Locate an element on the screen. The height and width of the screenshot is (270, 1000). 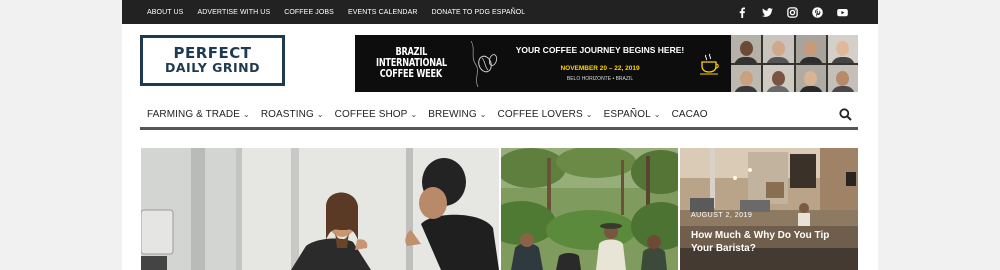
coffee-bean-icon is located at coordinates (484, 64).